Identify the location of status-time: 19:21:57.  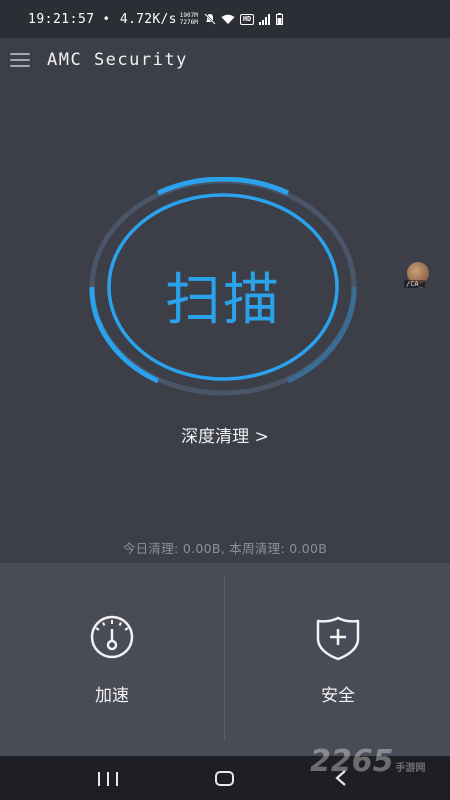
(61, 19).